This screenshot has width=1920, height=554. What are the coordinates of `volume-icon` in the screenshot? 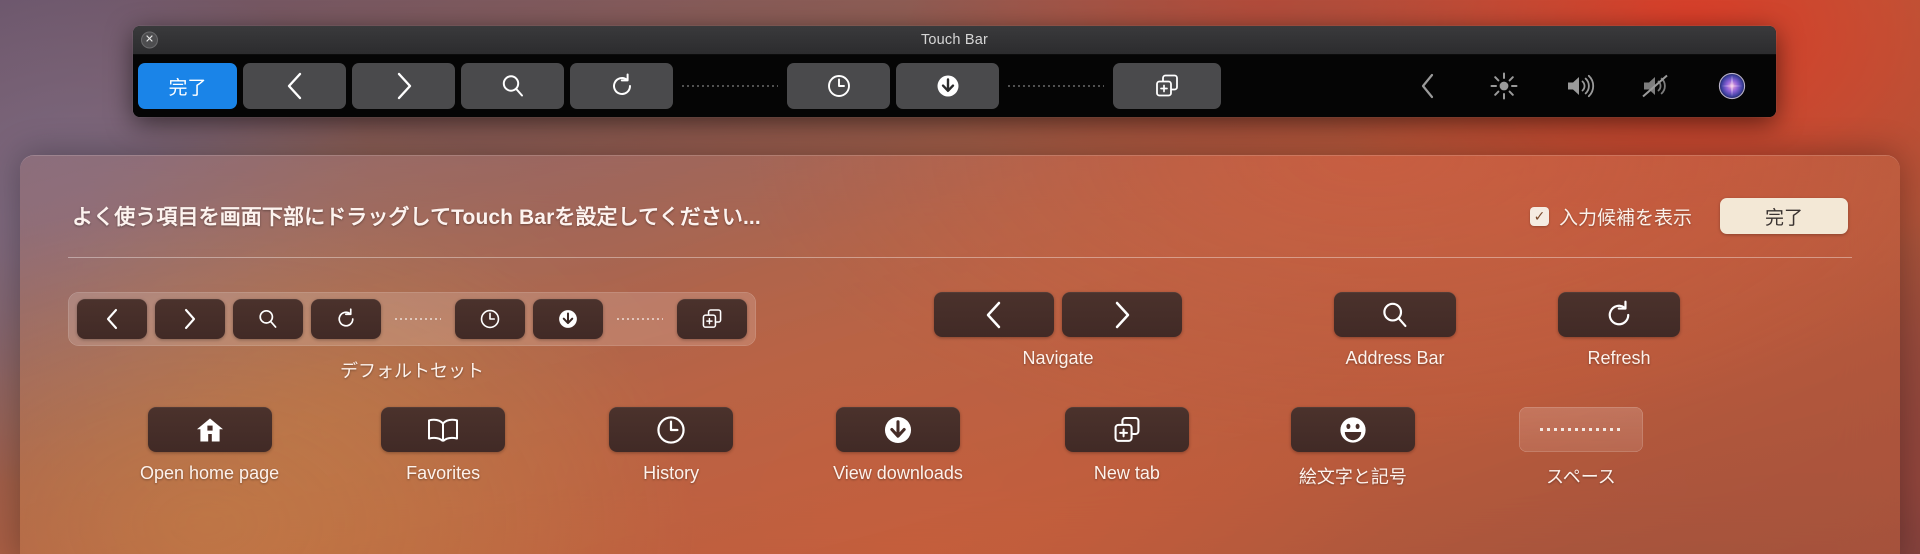 It's located at (1580, 86).